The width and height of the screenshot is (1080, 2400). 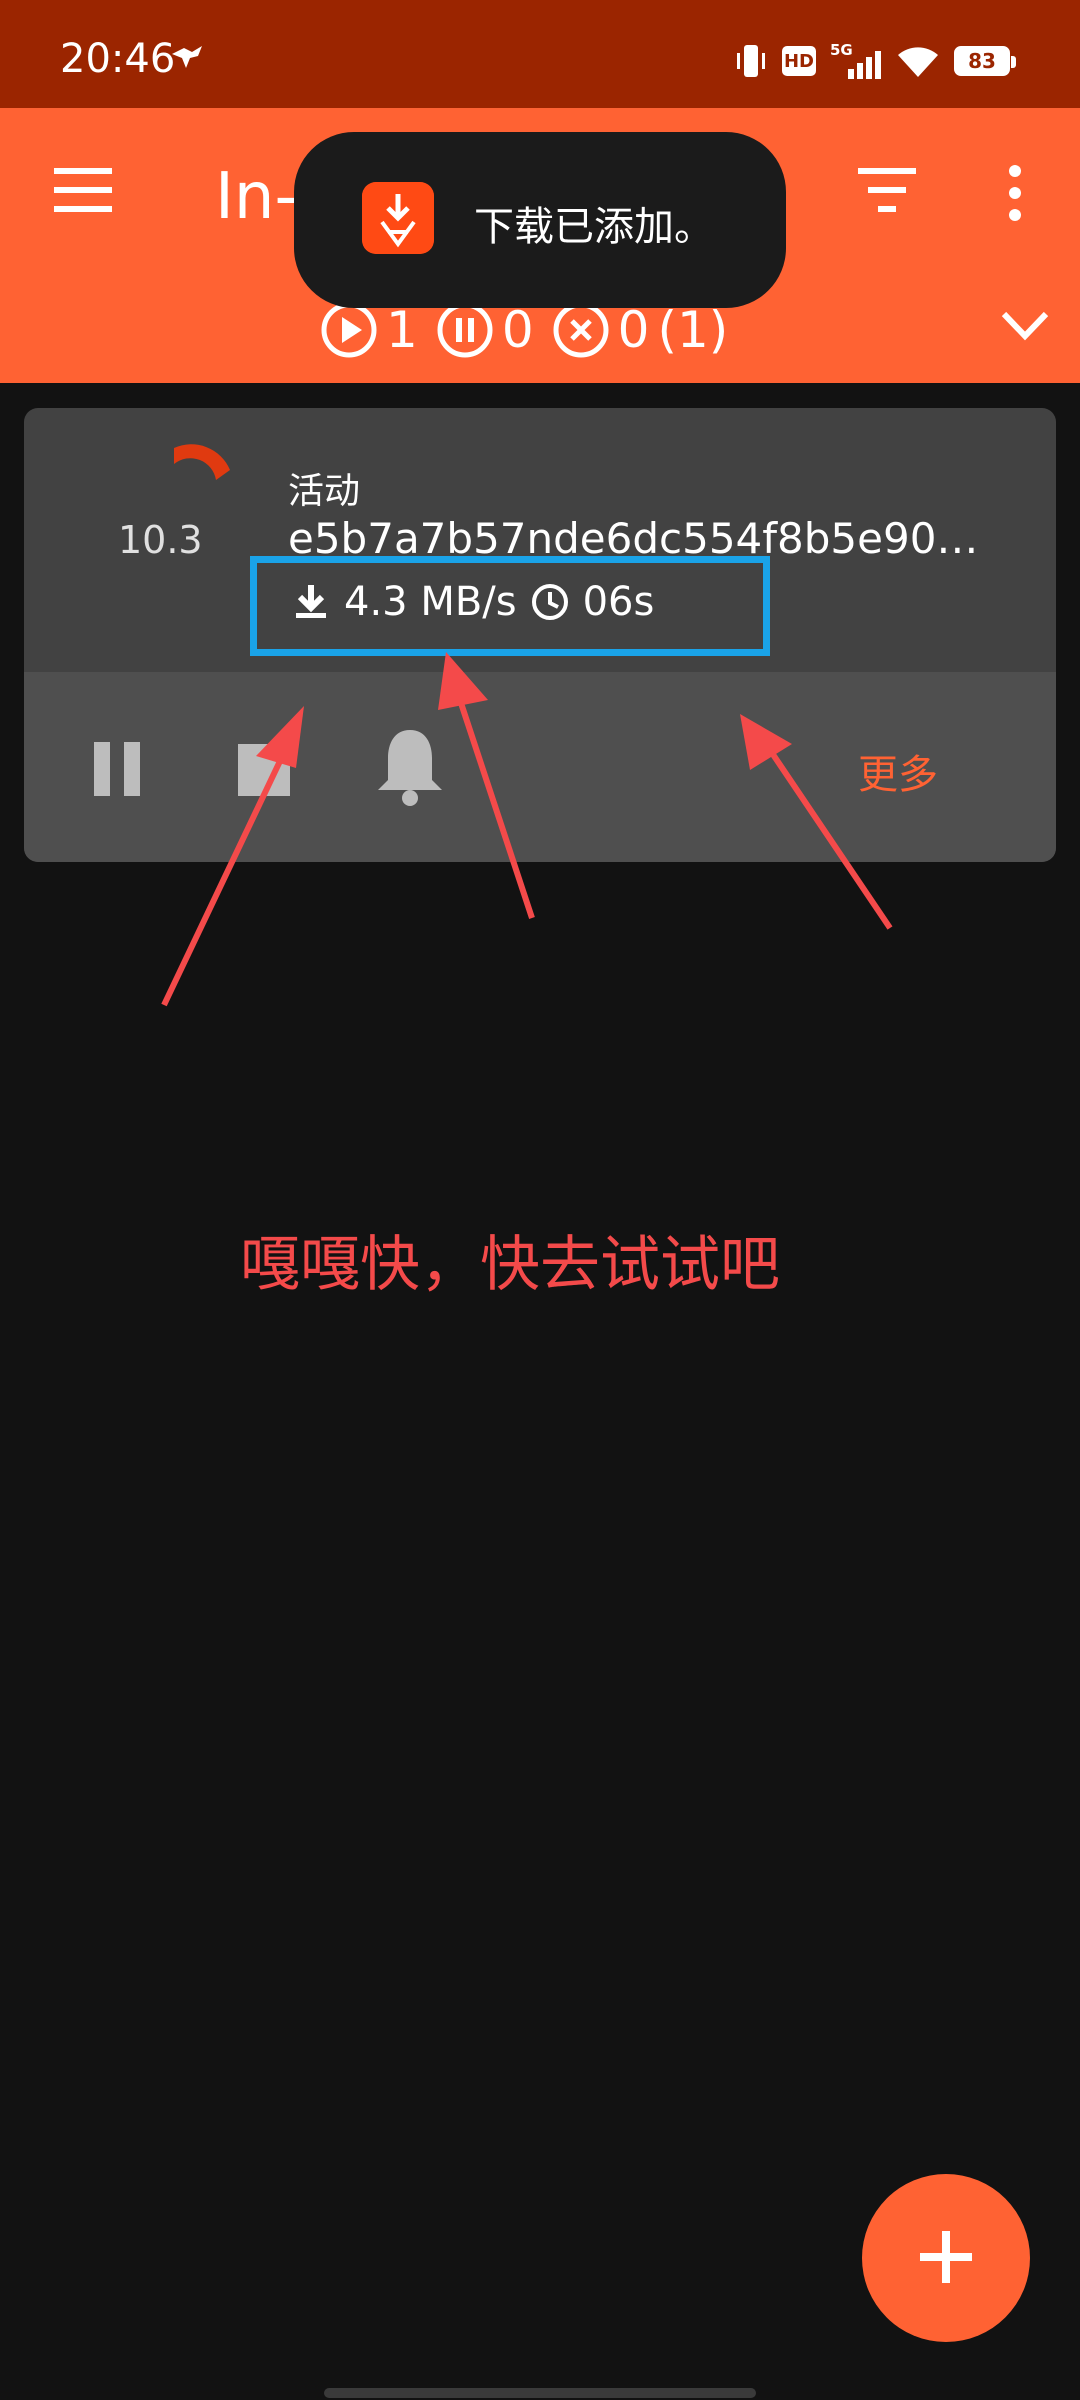 What do you see at coordinates (540, 2393) in the screenshot?
I see `gesture-nav-handle` at bounding box center [540, 2393].